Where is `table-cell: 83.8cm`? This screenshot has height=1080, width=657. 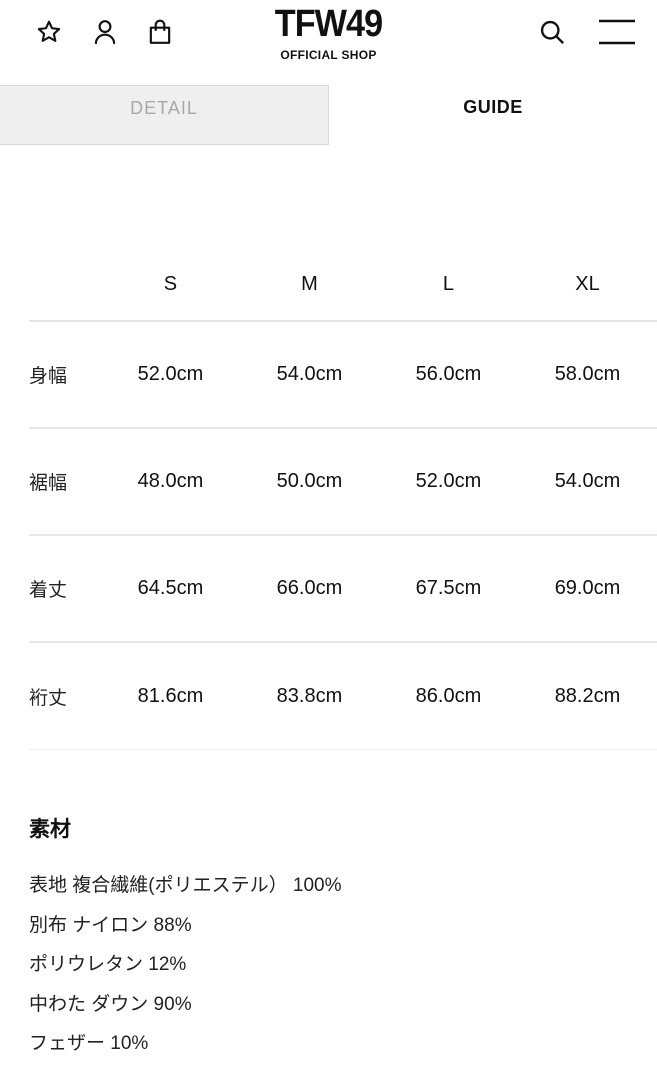 table-cell: 83.8cm is located at coordinates (309, 695).